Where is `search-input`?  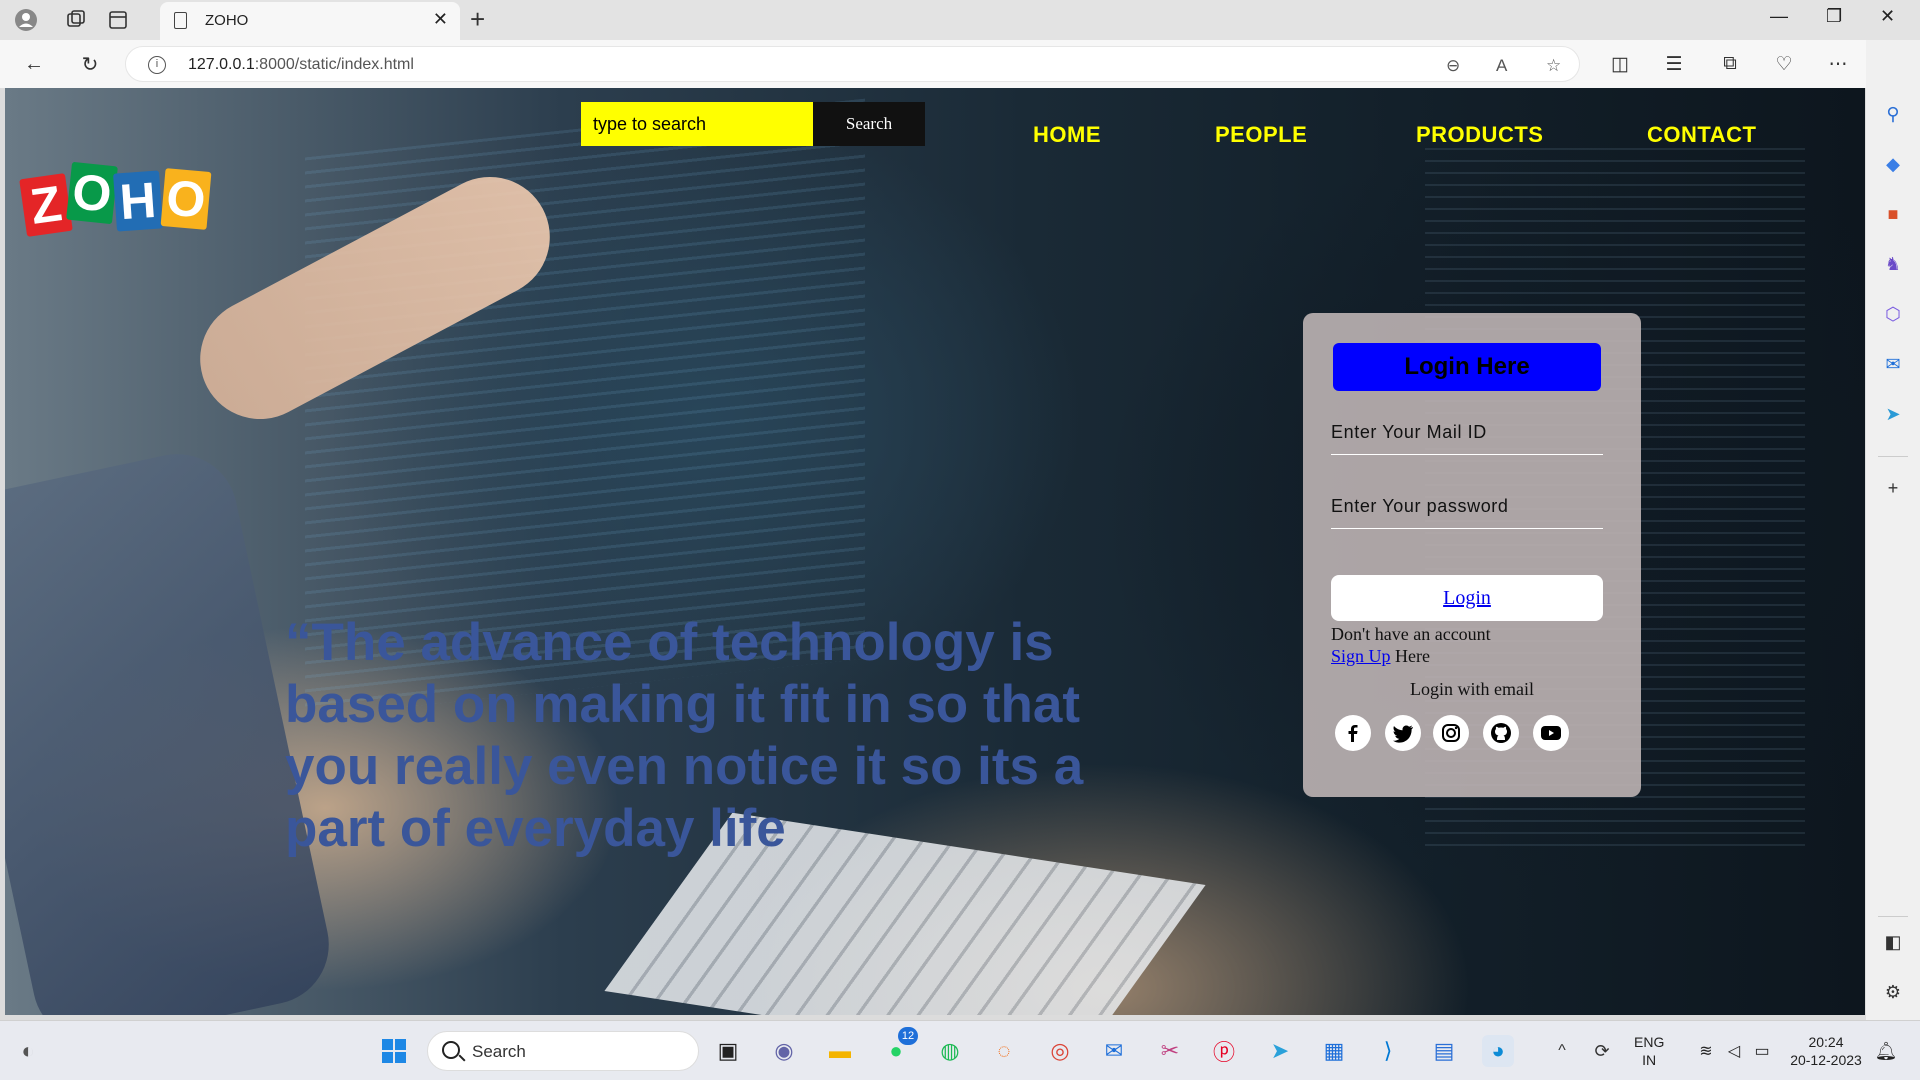
search-input is located at coordinates (697, 124).